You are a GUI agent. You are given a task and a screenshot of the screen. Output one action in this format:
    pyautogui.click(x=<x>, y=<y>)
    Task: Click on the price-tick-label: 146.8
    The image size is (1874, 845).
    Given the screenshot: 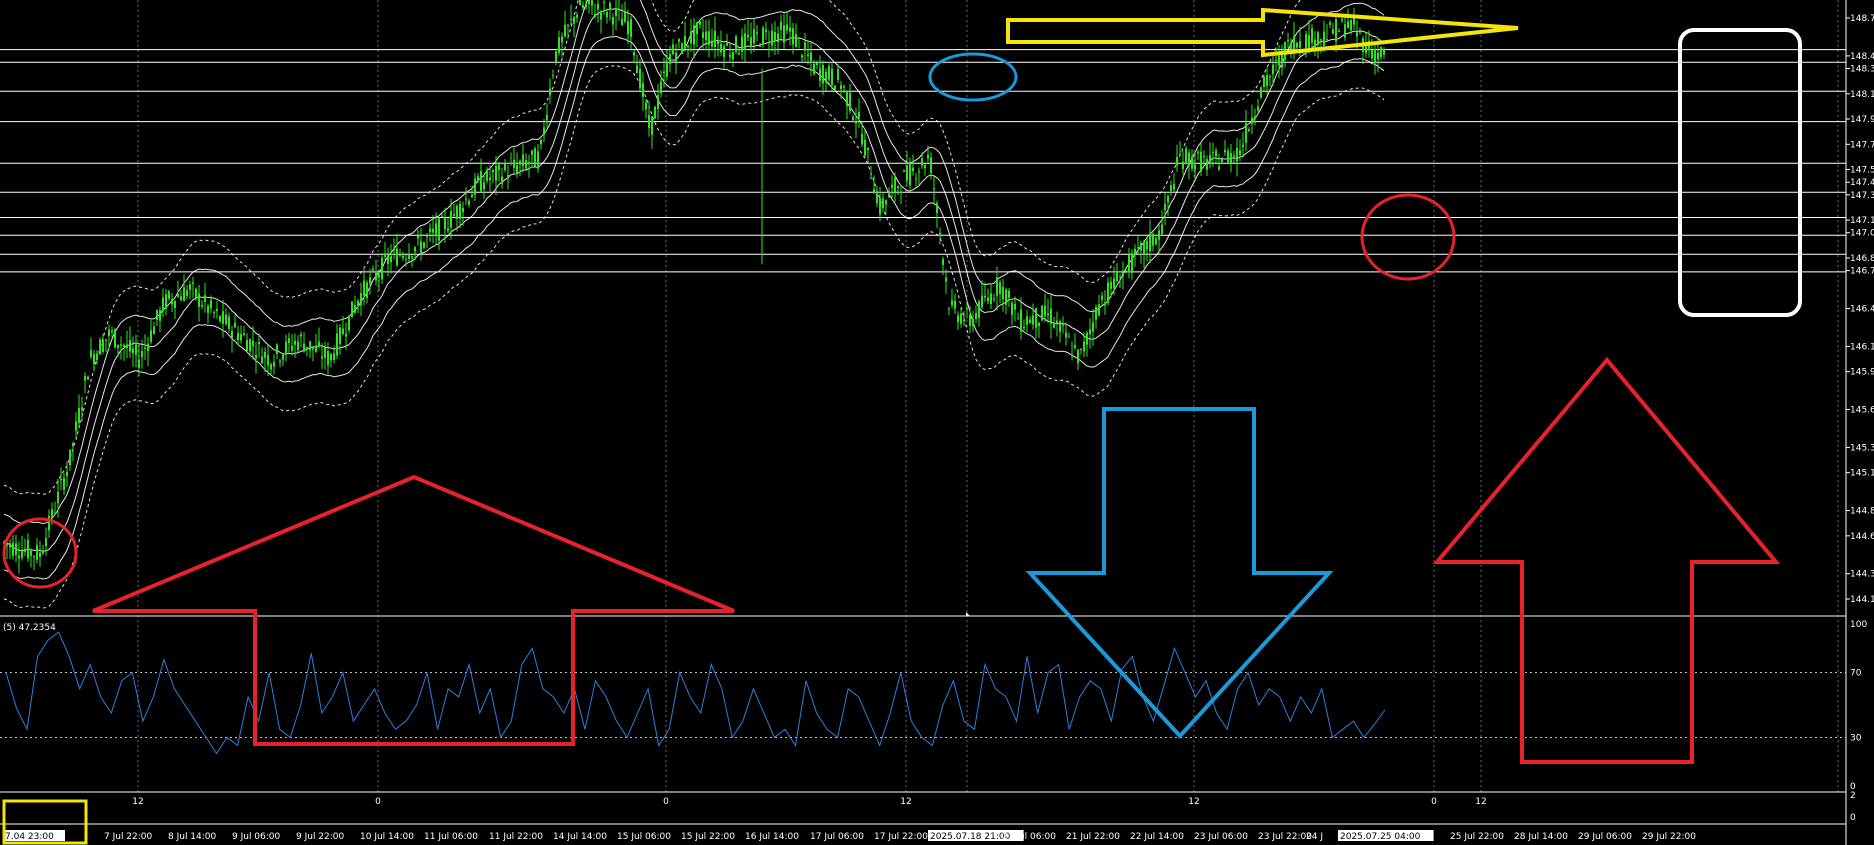 What is the action you would take?
    pyautogui.click(x=1862, y=259)
    